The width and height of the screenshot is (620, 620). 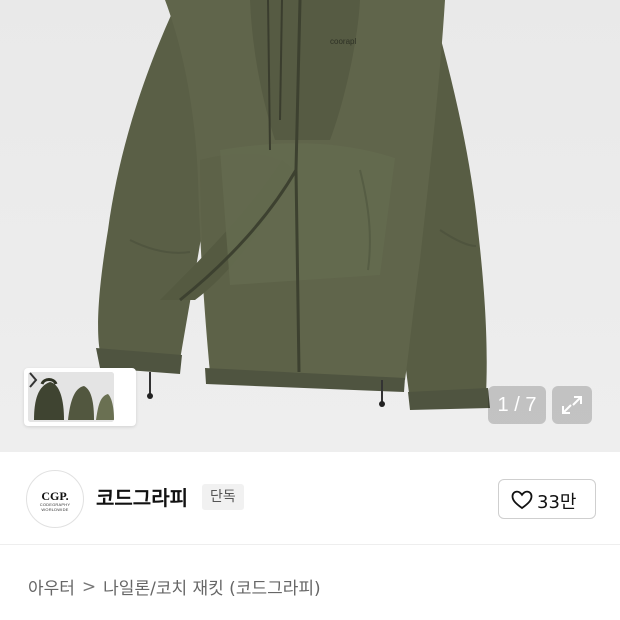 What do you see at coordinates (55, 499) in the screenshot?
I see `brand-logo: CGP. CODEGRAPHY WORLDWIDE` at bounding box center [55, 499].